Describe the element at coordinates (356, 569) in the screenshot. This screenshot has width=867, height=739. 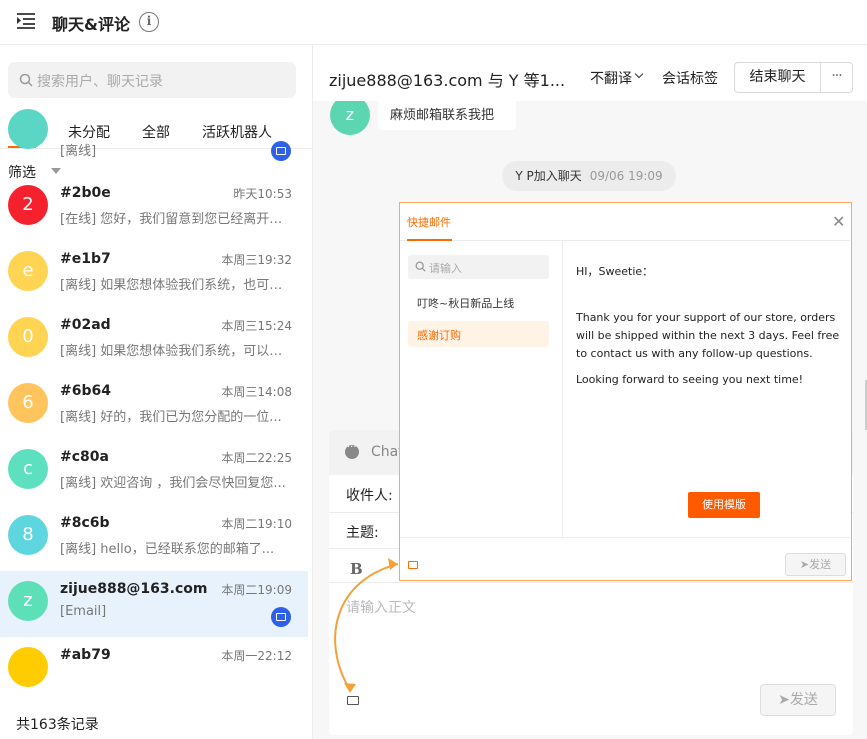
I see `bold-button: B` at that location.